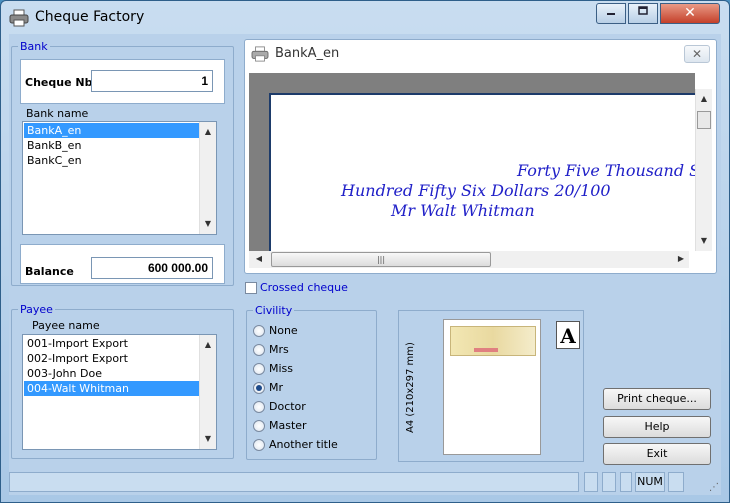 This screenshot has height=503, width=730. What do you see at coordinates (288, 425) in the screenshot?
I see `civility-label: Master` at bounding box center [288, 425].